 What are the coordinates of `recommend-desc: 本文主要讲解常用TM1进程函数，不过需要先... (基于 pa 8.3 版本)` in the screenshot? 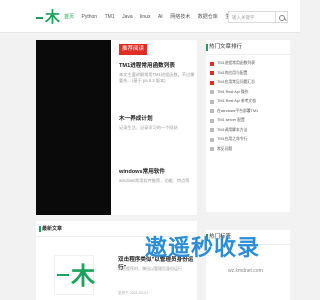 It's located at (157, 77).